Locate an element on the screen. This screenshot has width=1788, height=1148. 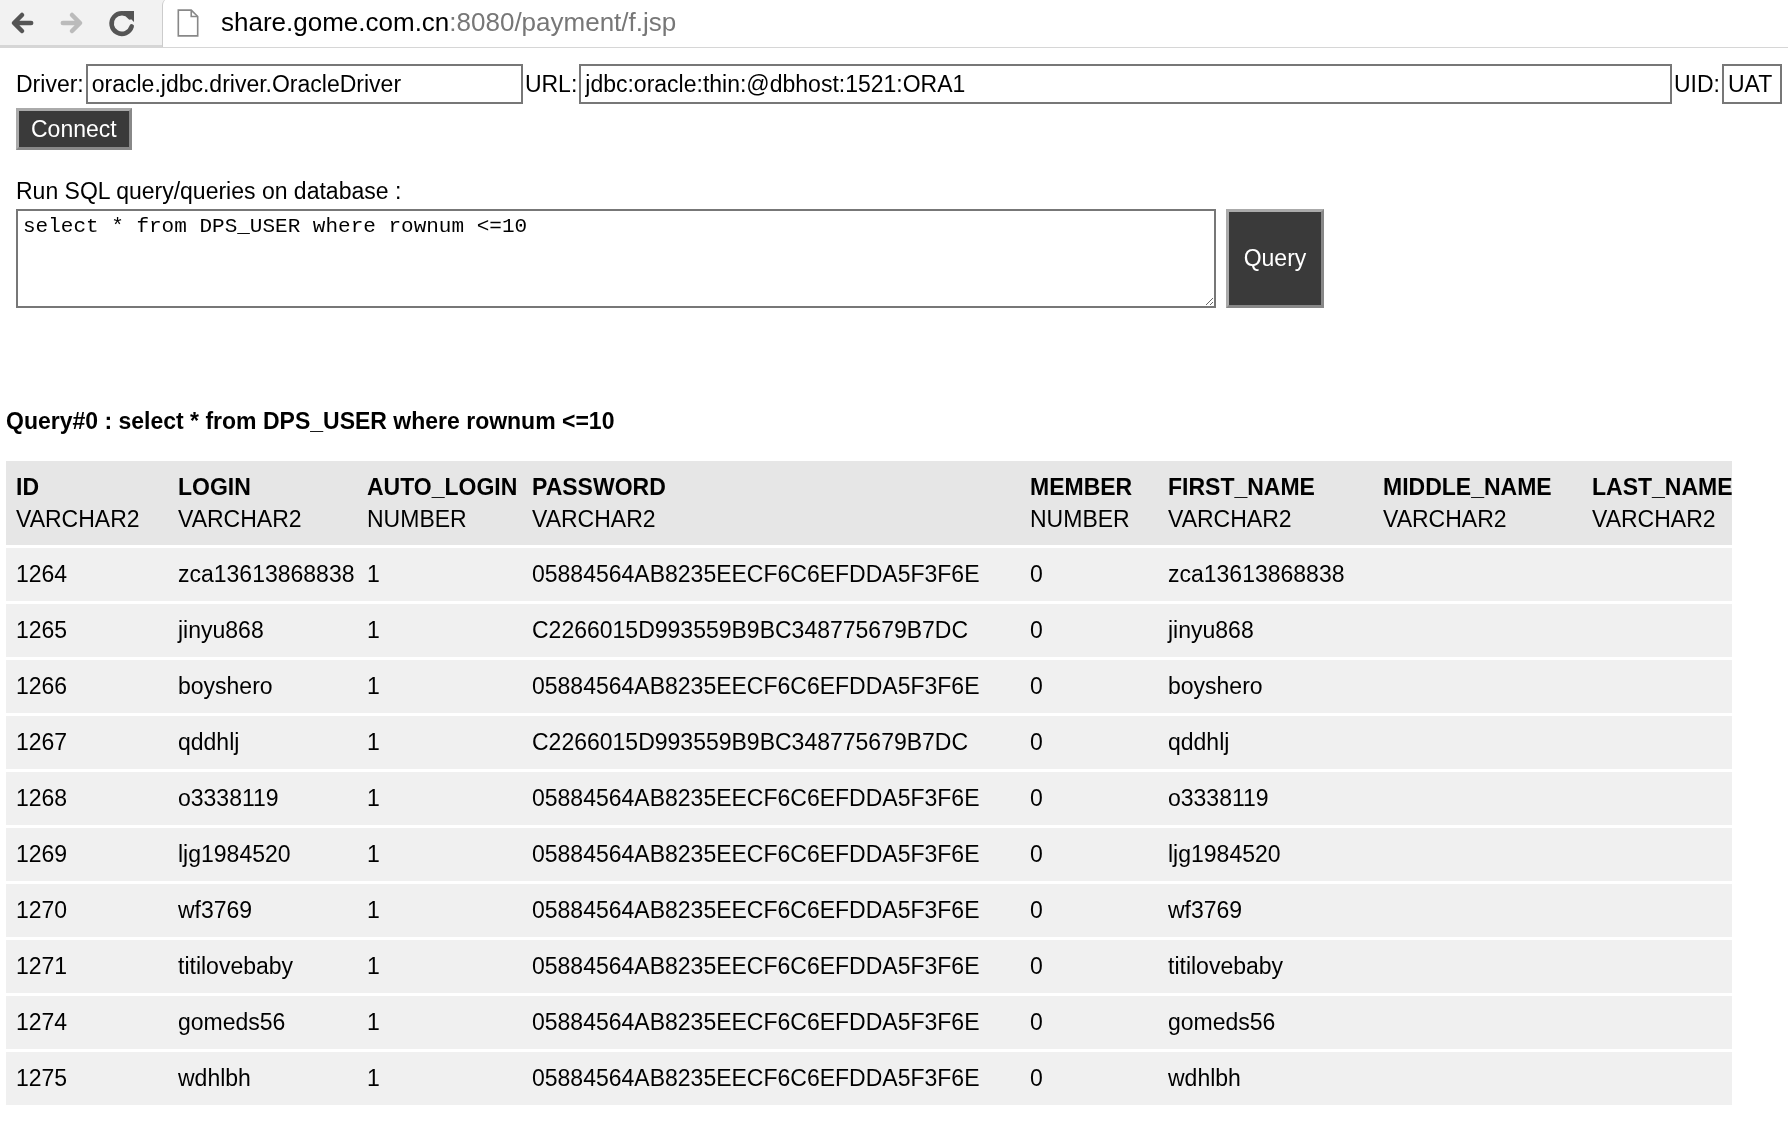
table-cell: 1271 is located at coordinates (87, 966).